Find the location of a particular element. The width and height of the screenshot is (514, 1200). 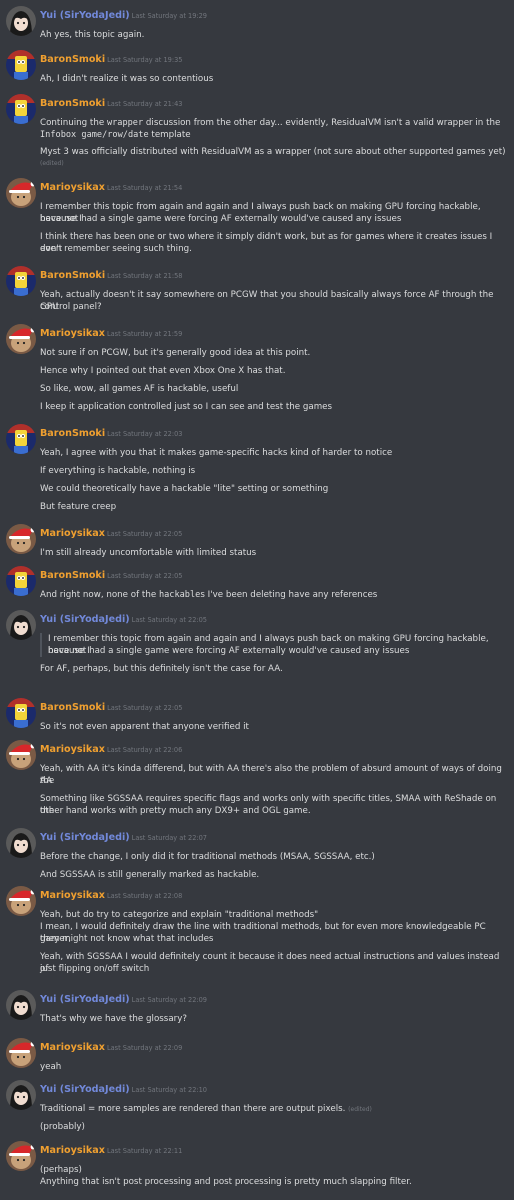

message-header: Yui (SirYodaJedi) Last Saturday at 22:09 is located at coordinates (123, 998).